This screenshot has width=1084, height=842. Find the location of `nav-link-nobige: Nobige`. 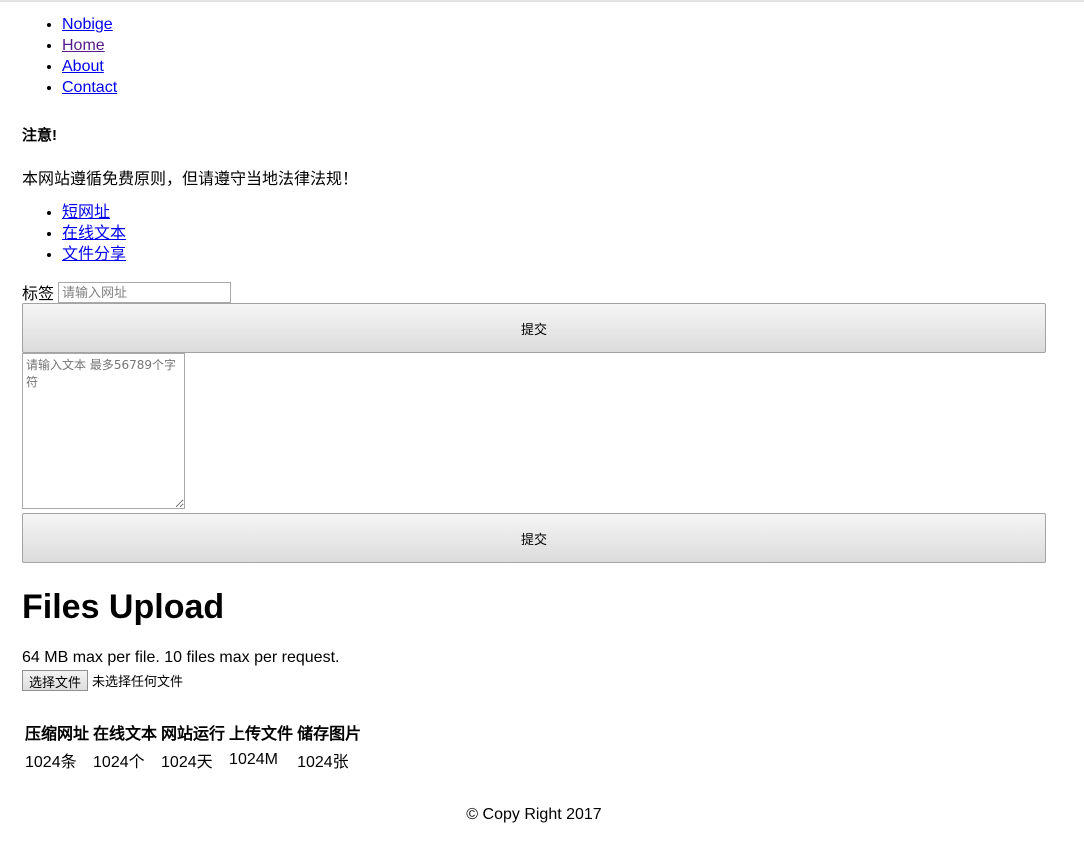

nav-link-nobige: Nobige is located at coordinates (87, 24).